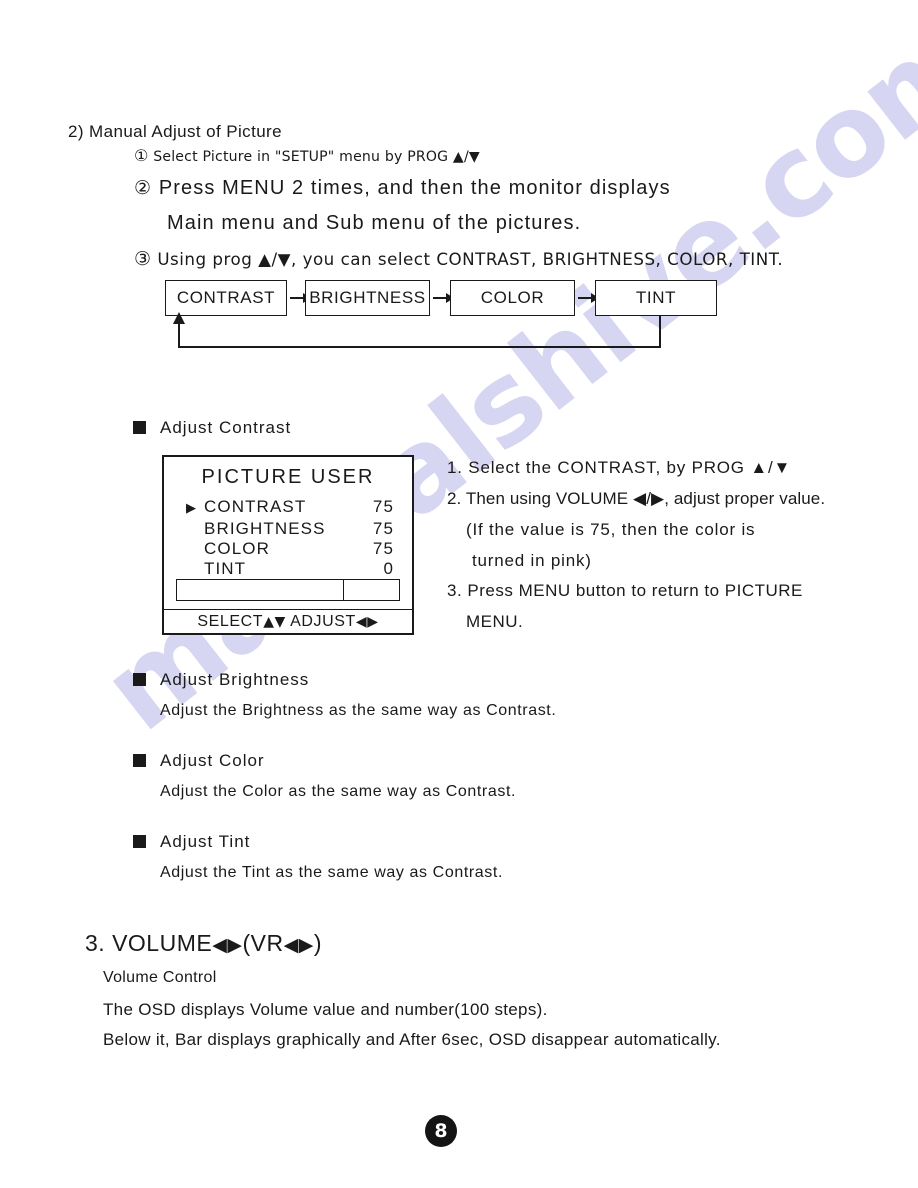  What do you see at coordinates (235, 679) in the screenshot?
I see `bullet-heading-adjust-brightness: Adjust Brightness` at bounding box center [235, 679].